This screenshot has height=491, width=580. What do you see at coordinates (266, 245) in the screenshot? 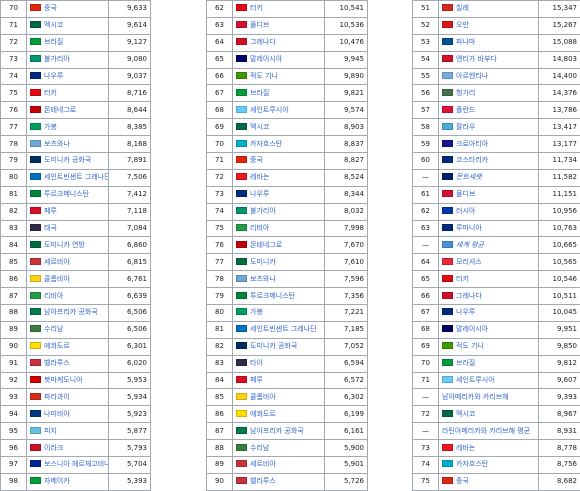
I see `country-link: 몬테네그로` at bounding box center [266, 245].